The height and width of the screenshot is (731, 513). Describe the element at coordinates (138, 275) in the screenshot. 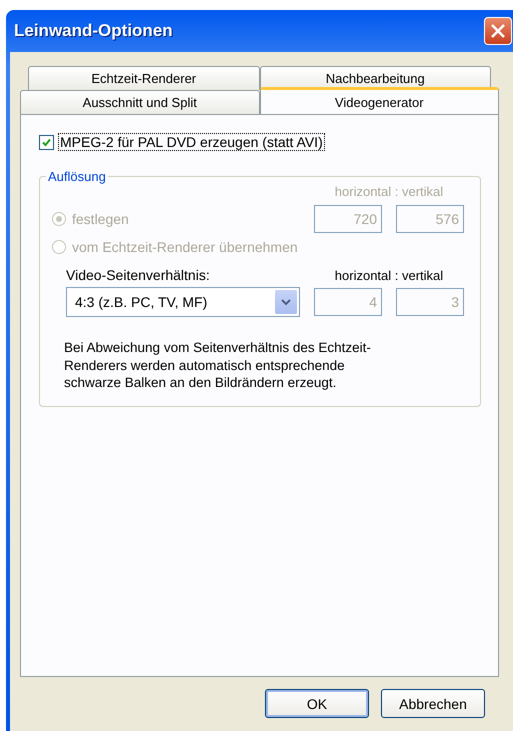

I see `aspect-label: Video-Seitenverhältnis:` at that location.